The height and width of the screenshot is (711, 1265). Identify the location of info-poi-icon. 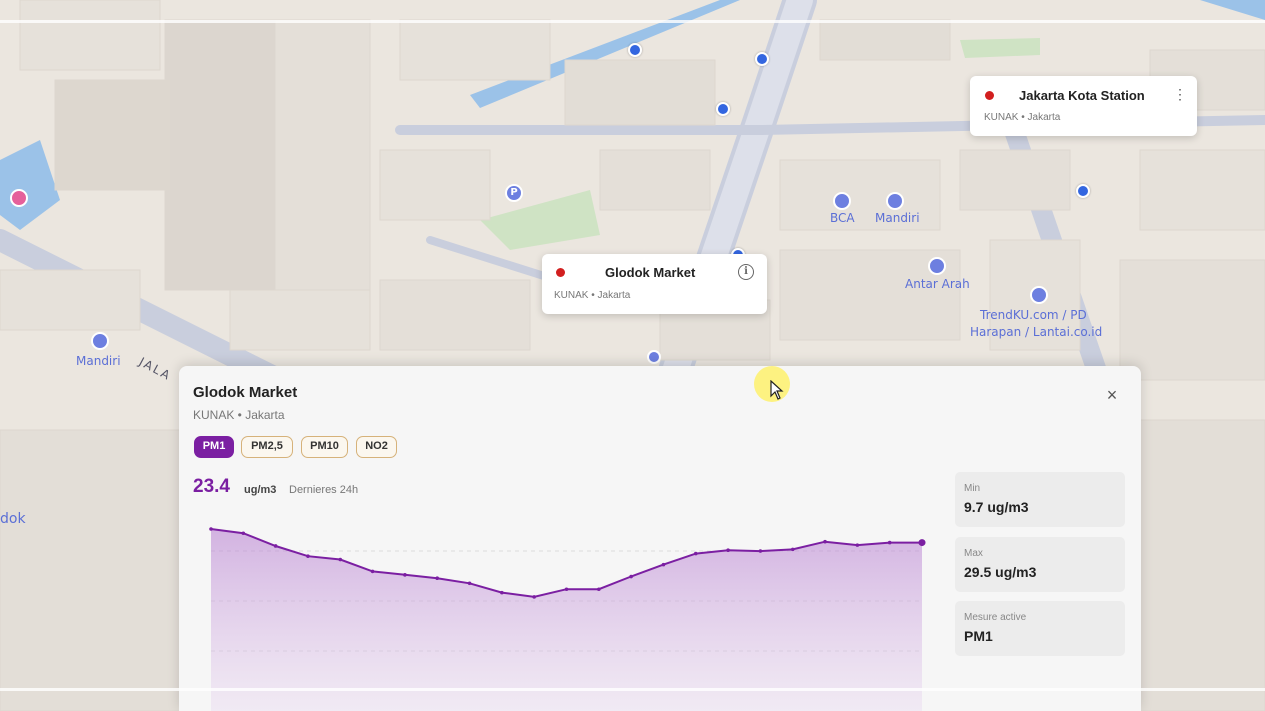
(654, 357).